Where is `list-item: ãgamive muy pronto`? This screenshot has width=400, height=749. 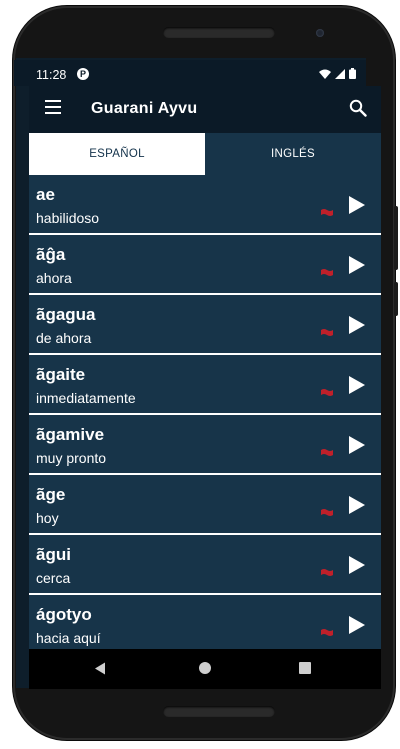 list-item: ãgamive muy pronto is located at coordinates (205, 445).